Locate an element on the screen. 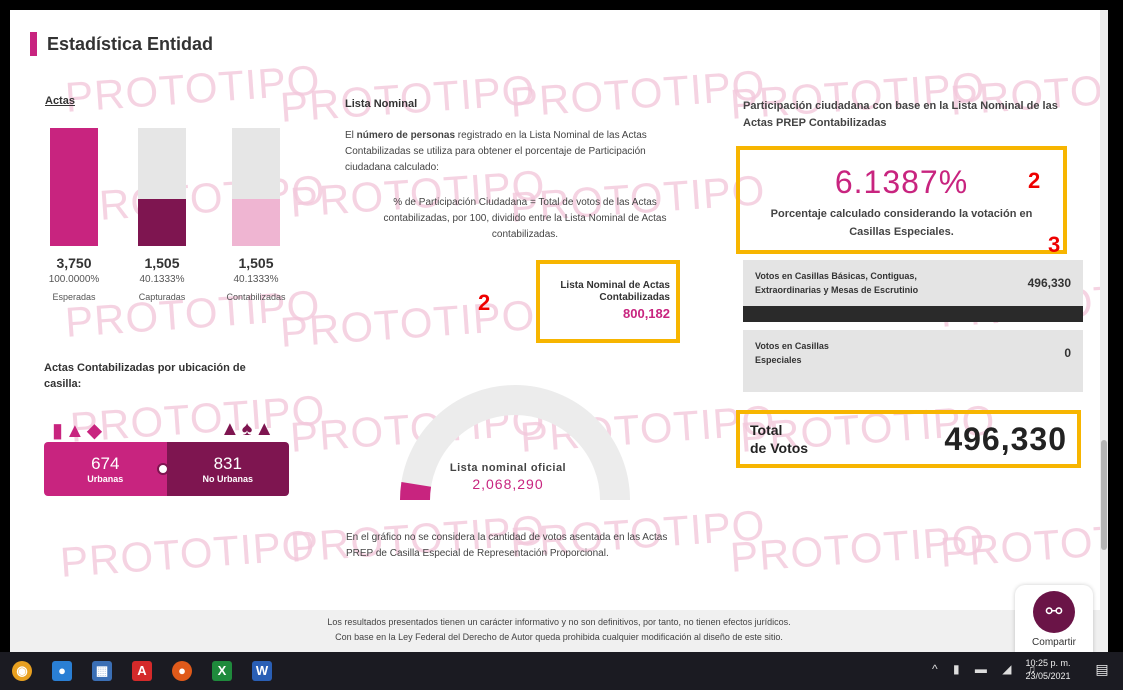 The width and height of the screenshot is (1123, 690). clock-time: 10:25 p. m. is located at coordinates (1048, 663).